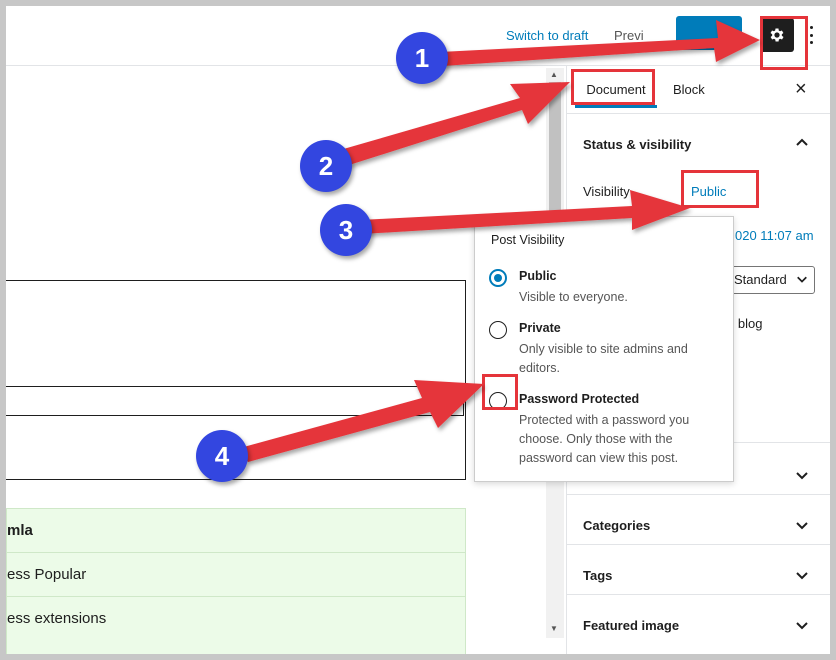  What do you see at coordinates (422, 58) in the screenshot?
I see `annotation-badge-1: 1` at bounding box center [422, 58].